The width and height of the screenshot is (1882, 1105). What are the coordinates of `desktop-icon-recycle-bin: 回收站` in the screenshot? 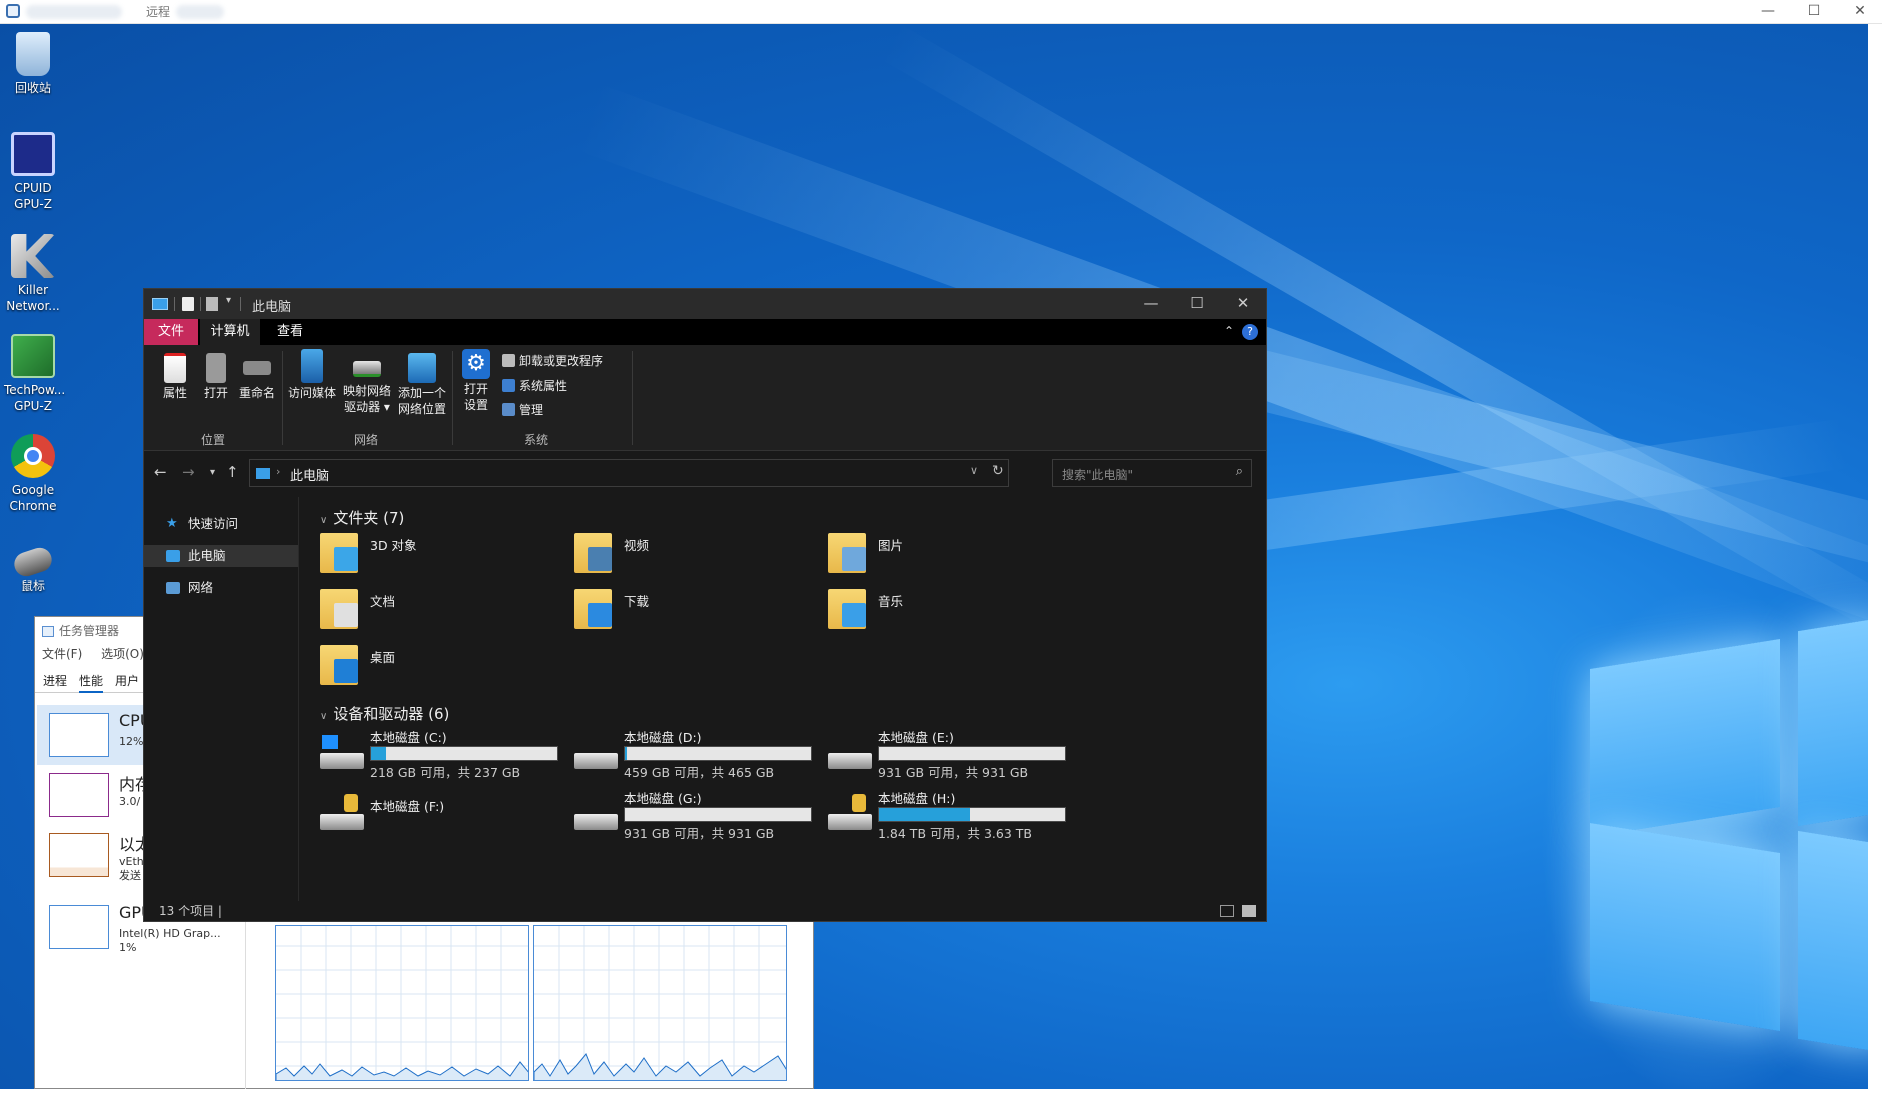 It's located at (33, 64).